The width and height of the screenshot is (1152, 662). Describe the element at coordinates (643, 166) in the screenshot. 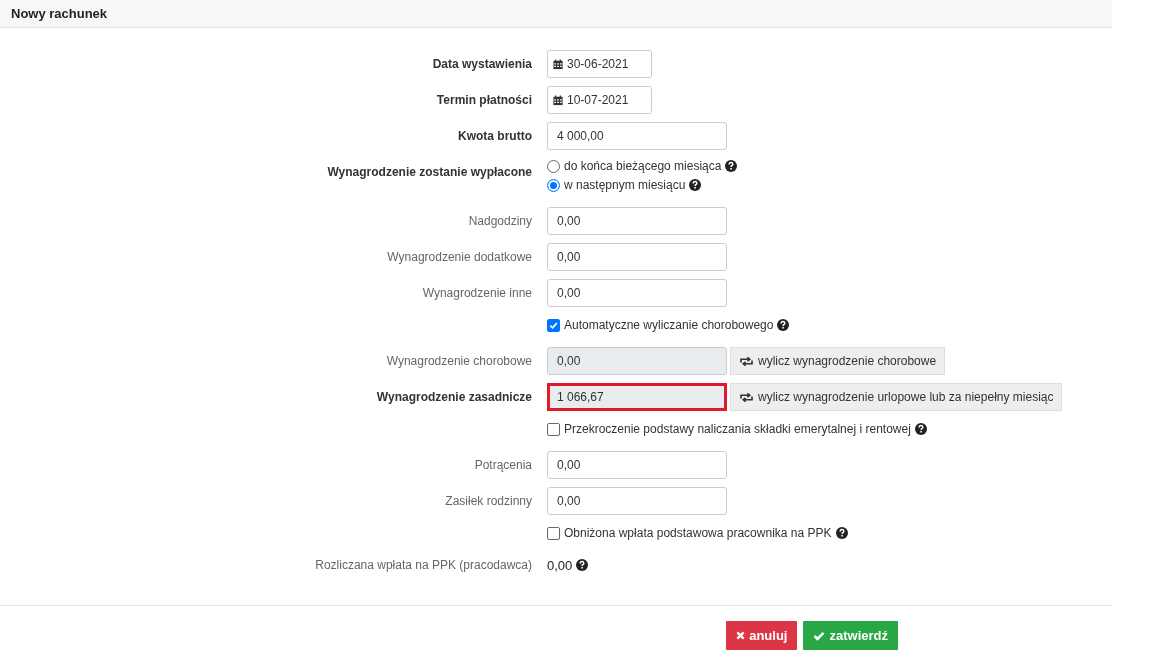

I see `radio-label: do końca bieżącego miesiąca` at that location.